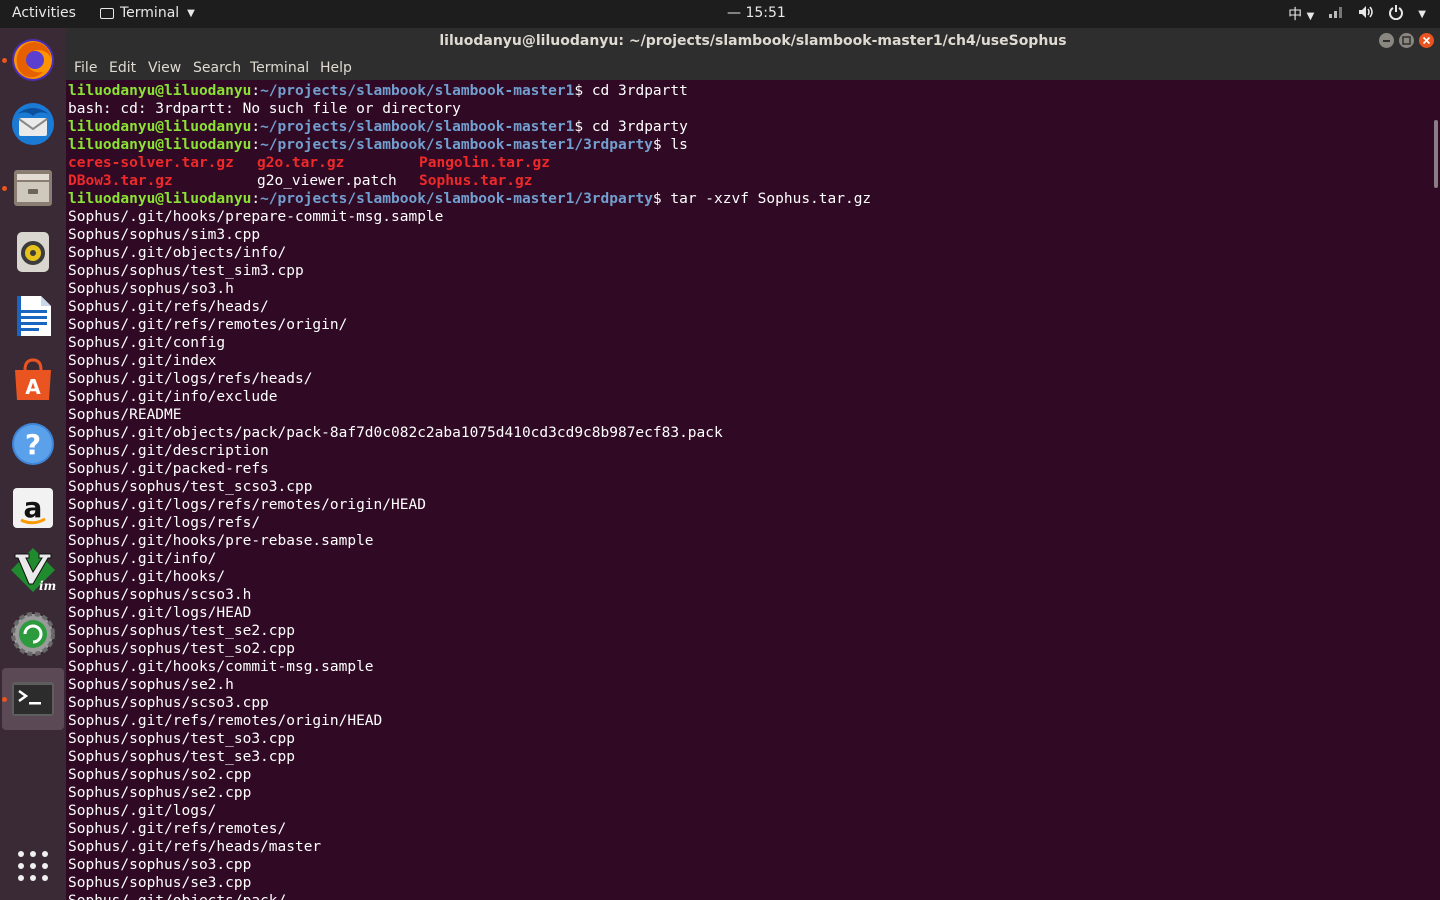 The height and width of the screenshot is (900, 1440). Describe the element at coordinates (190, 487) in the screenshot. I see `terminal-output-line: Sophus/sophus/test_scso3.cpp` at that location.